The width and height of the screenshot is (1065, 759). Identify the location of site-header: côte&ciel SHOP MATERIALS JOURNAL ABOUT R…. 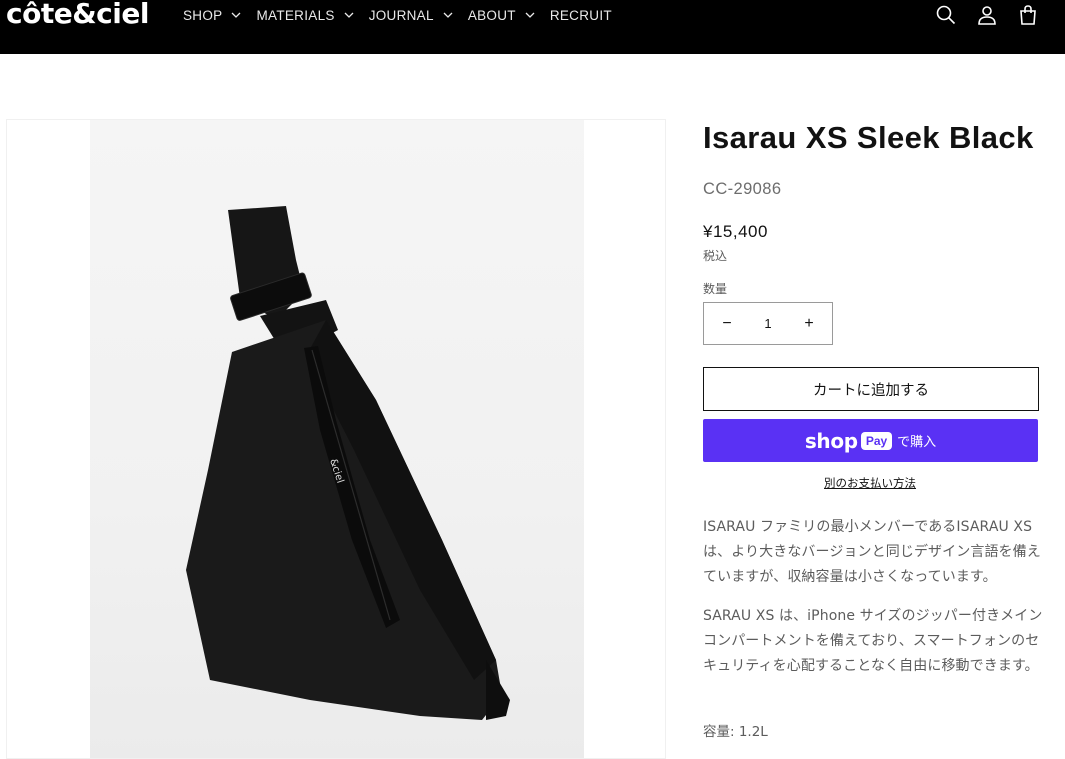
(532, 27).